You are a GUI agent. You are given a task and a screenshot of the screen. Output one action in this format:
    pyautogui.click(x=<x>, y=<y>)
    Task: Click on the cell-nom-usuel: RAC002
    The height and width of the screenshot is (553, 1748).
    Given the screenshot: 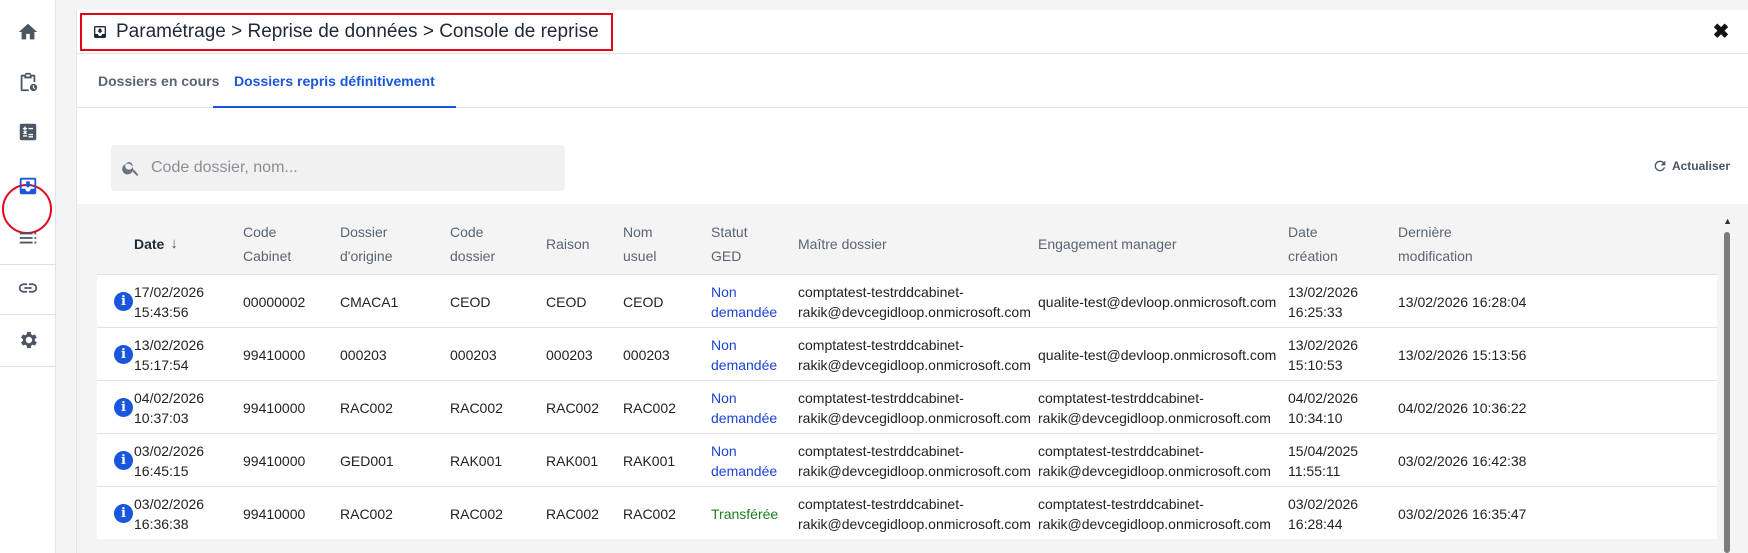 What is the action you would take?
    pyautogui.click(x=649, y=407)
    